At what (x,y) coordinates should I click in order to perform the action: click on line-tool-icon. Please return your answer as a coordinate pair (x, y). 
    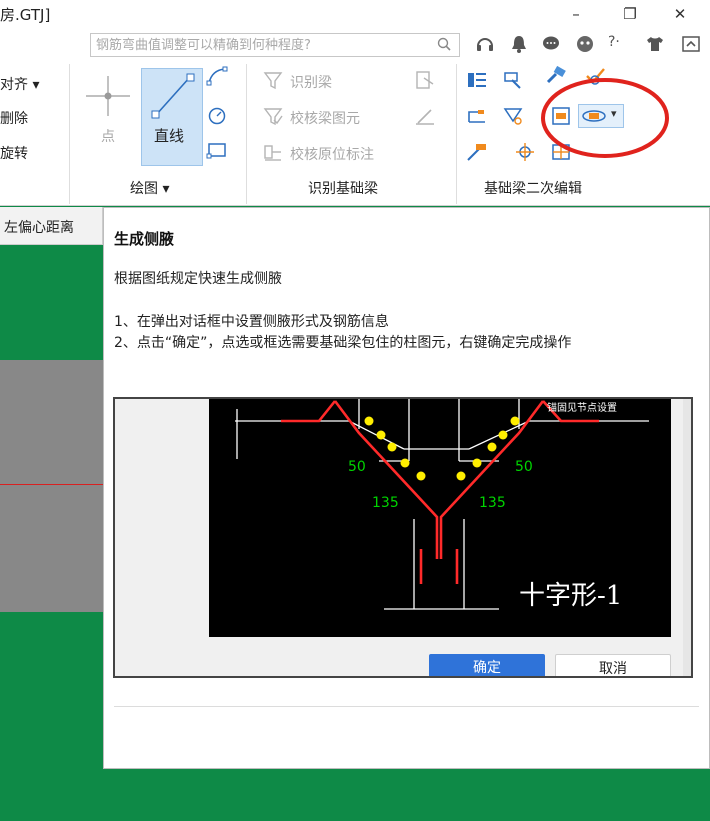
    Looking at the image, I should click on (173, 96).